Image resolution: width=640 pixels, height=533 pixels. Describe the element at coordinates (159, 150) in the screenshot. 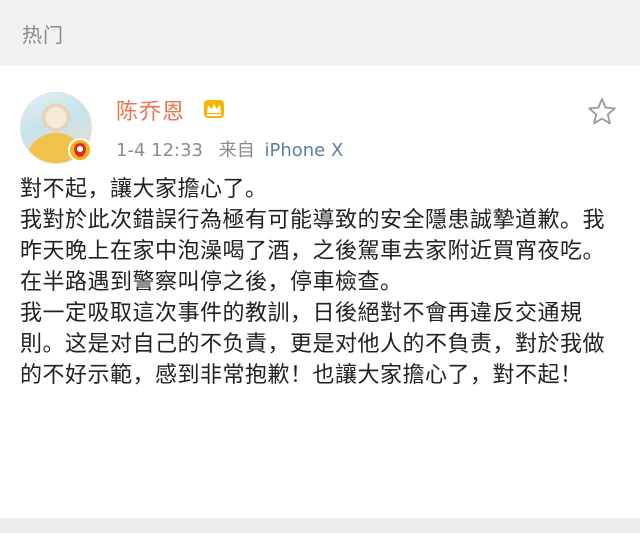

I see `post-time: 1-4 12:33` at that location.